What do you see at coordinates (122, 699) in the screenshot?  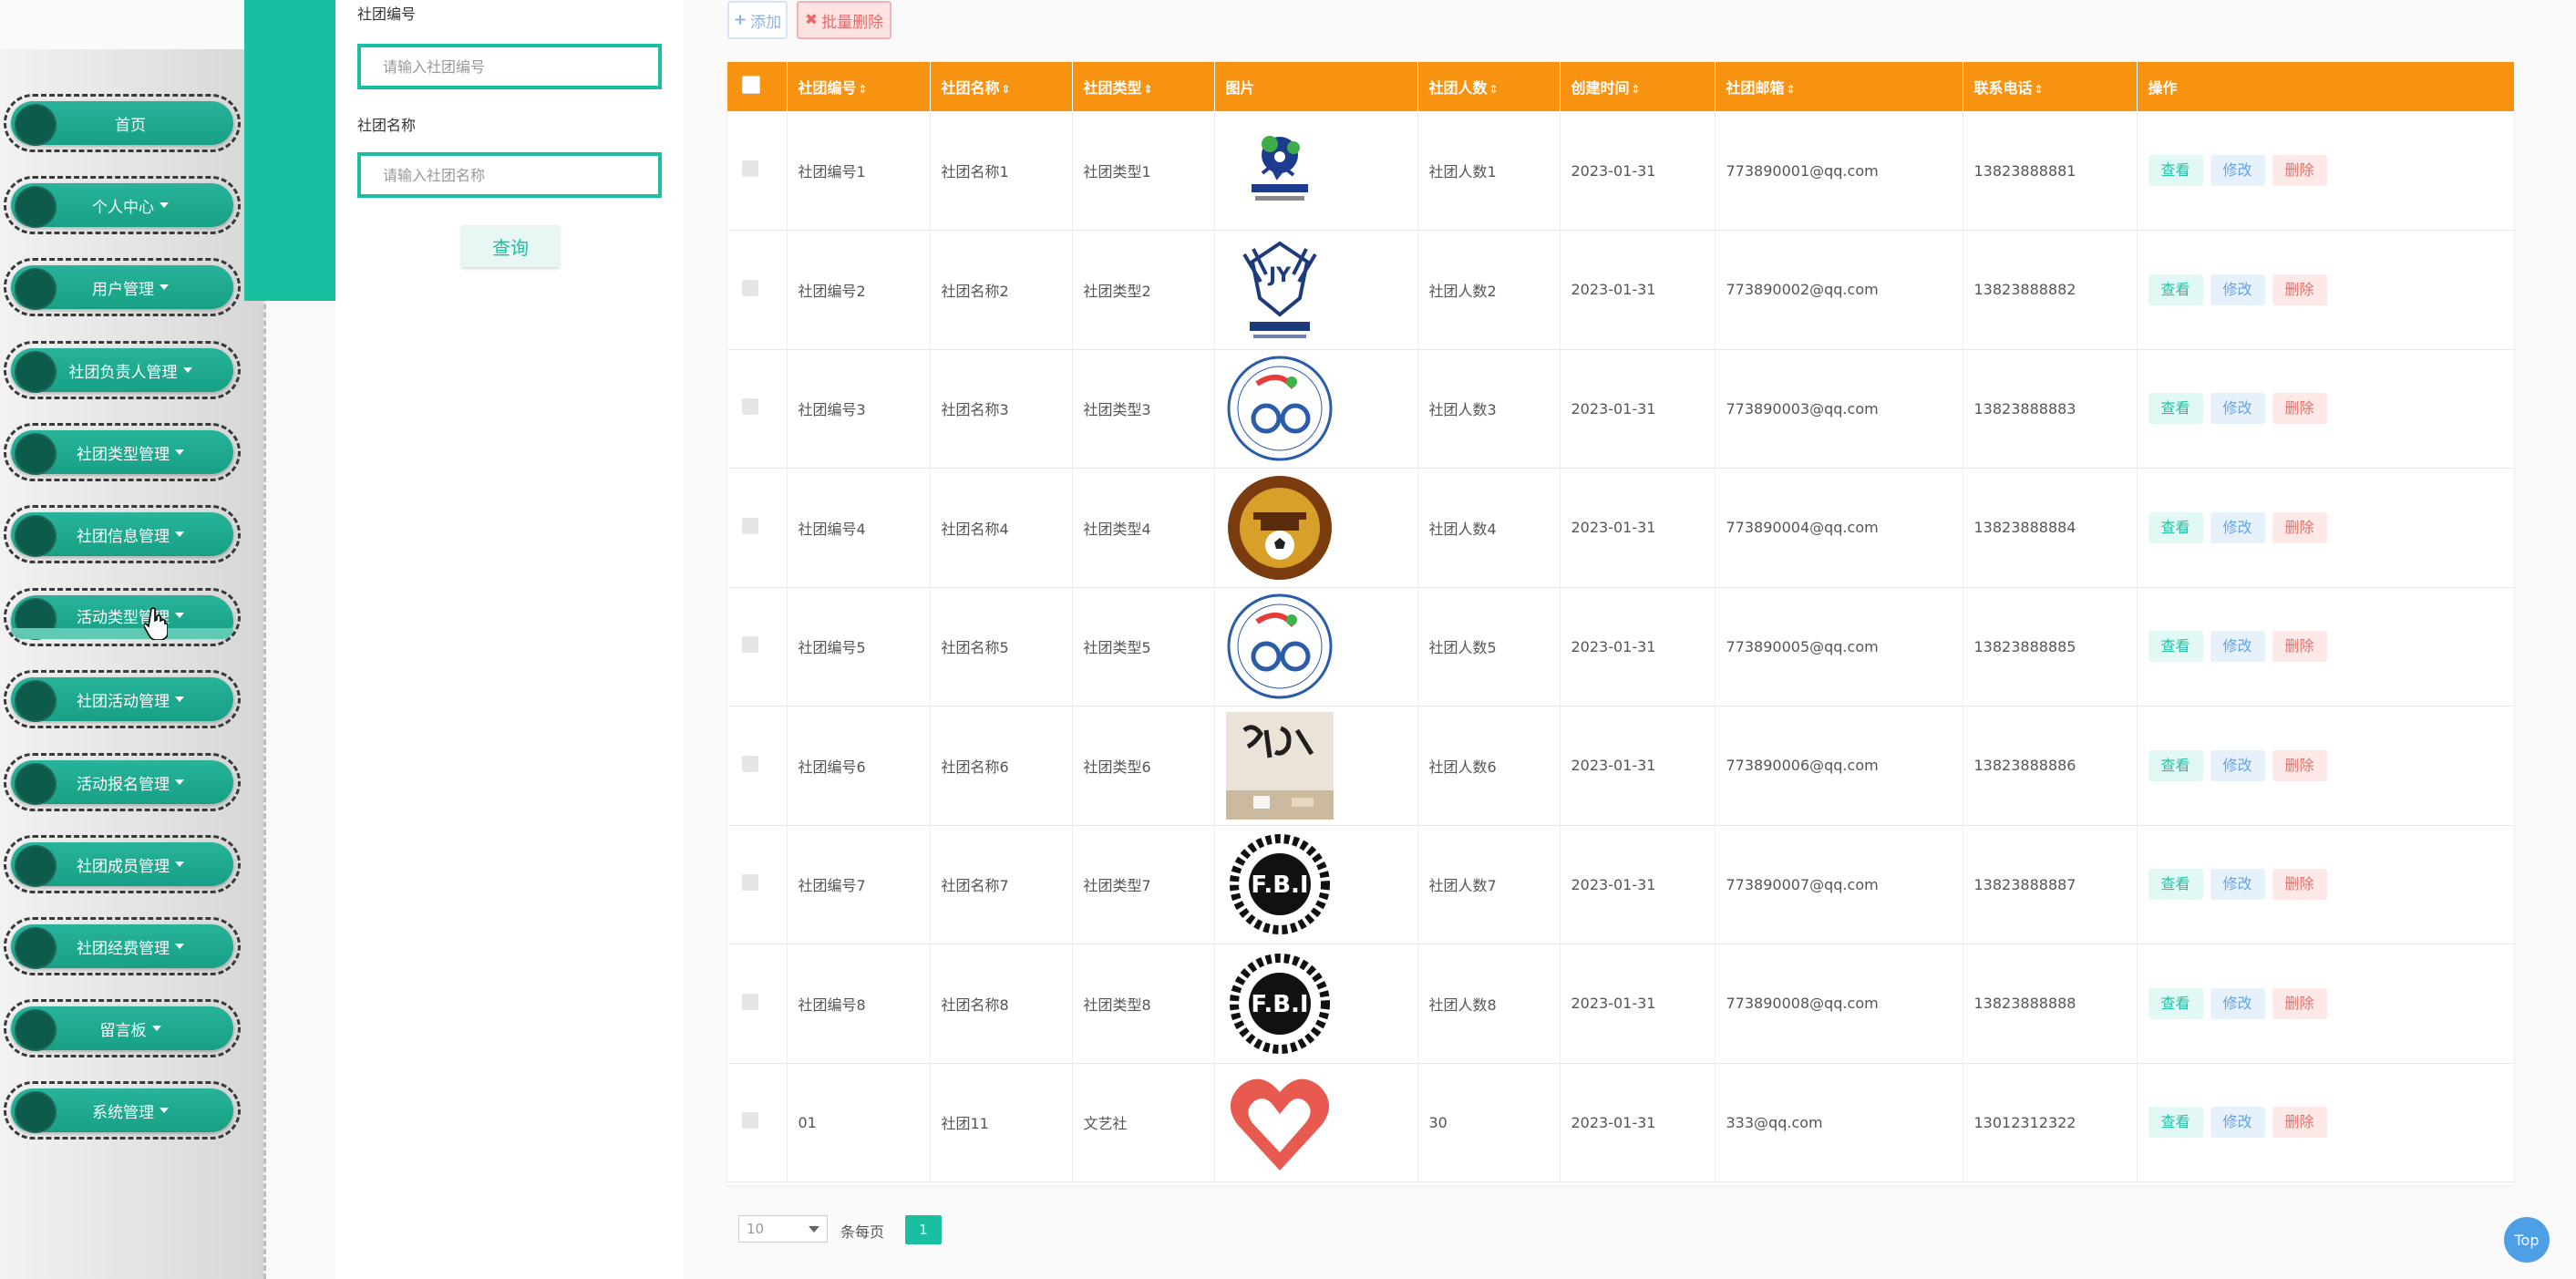 I see `sidebar-item: 社团活动管理` at bounding box center [122, 699].